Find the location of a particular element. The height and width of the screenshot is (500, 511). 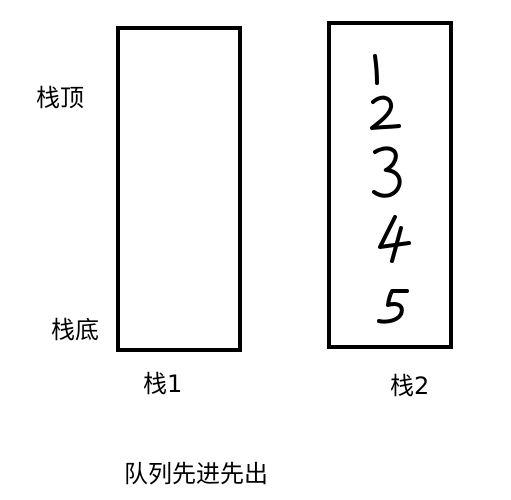

stack-2-elements is located at coordinates (390, 189).